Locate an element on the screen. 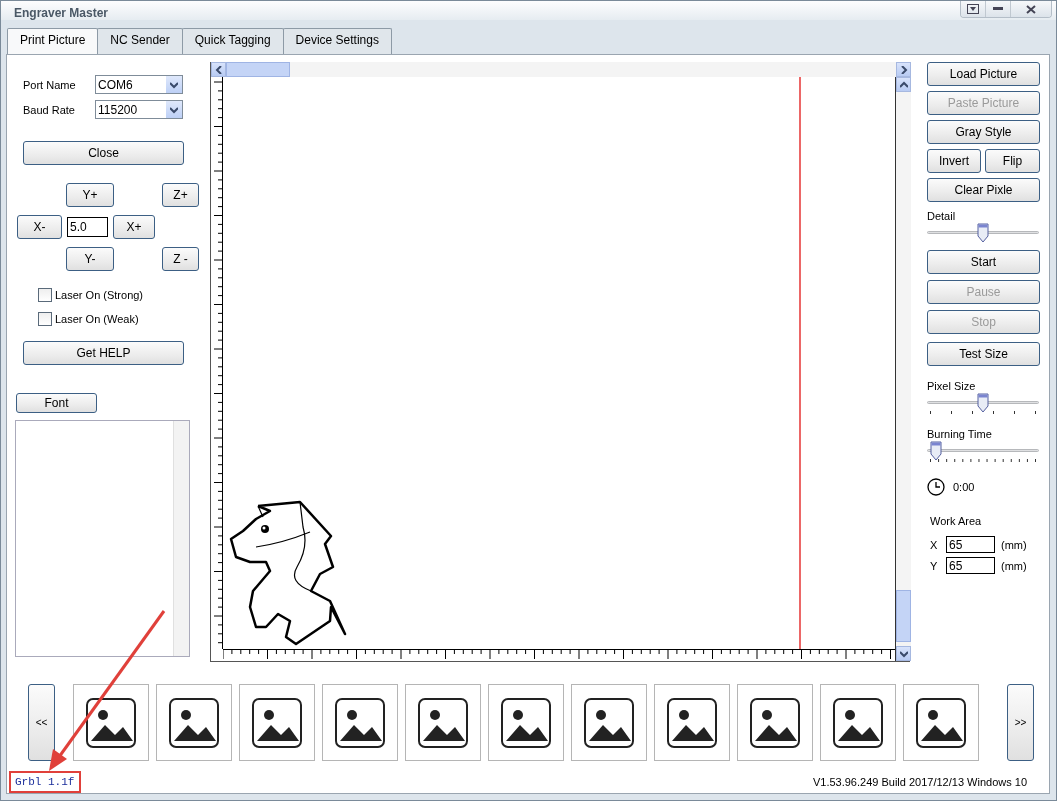 This screenshot has height=801, width=1057. section-label: Work Area is located at coordinates (956, 521).